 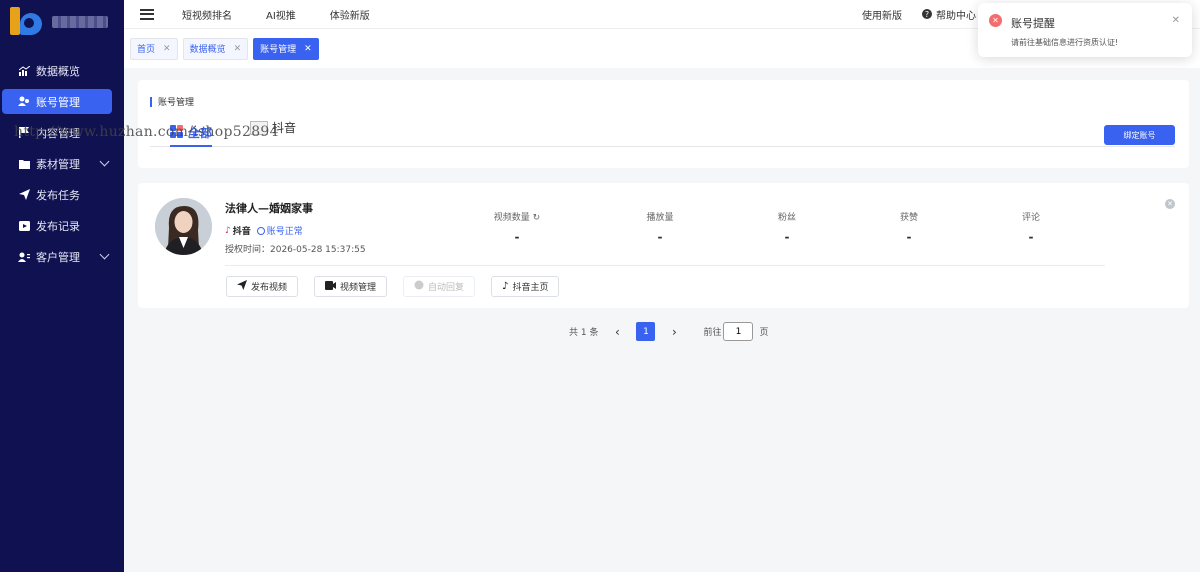 I want to click on account-platform-row: ♪ 抖音 账号正常, so click(x=264, y=231).